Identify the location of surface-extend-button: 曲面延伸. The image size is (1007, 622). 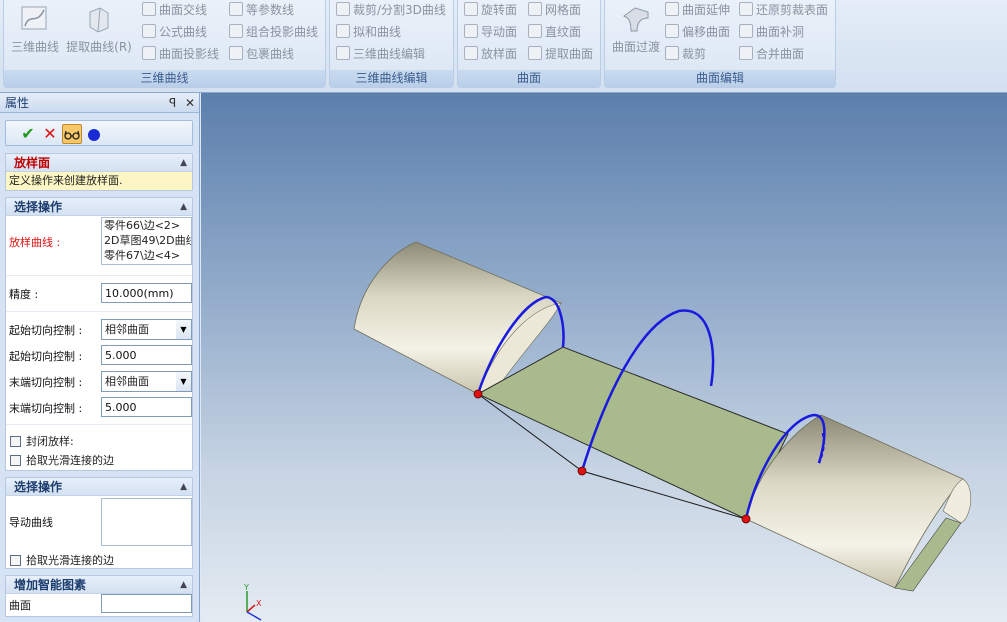
(697, 10).